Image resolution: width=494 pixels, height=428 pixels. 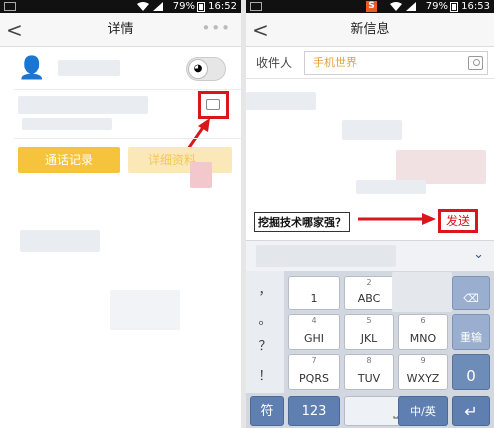 I want to click on symbols-key: 符, so click(x=267, y=411).